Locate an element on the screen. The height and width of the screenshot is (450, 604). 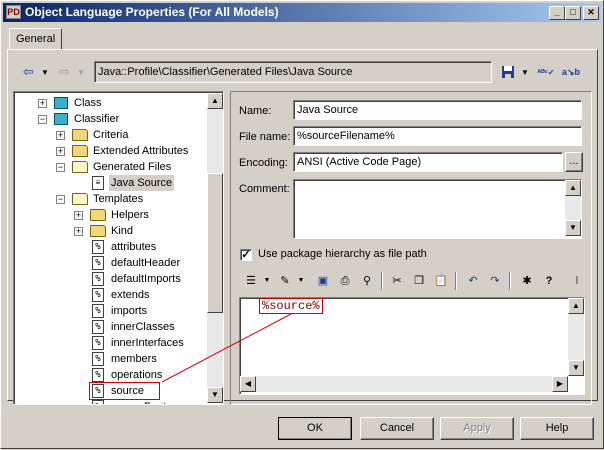
help-button: Help is located at coordinates (557, 428).